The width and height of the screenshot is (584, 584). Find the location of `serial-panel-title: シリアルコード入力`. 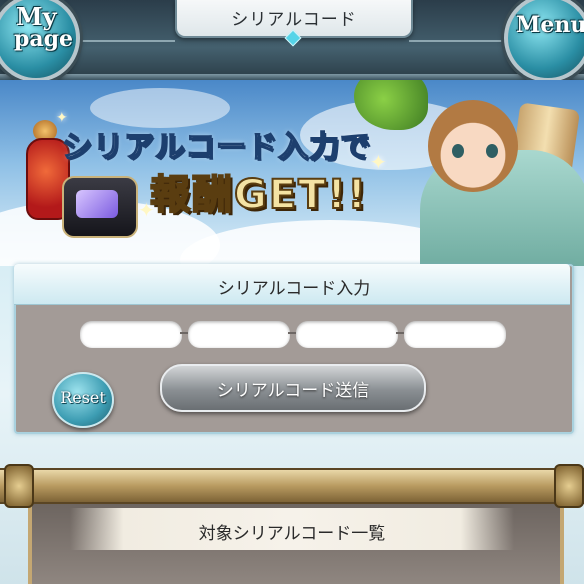

serial-panel-title: シリアルコード入力 is located at coordinates (294, 289).